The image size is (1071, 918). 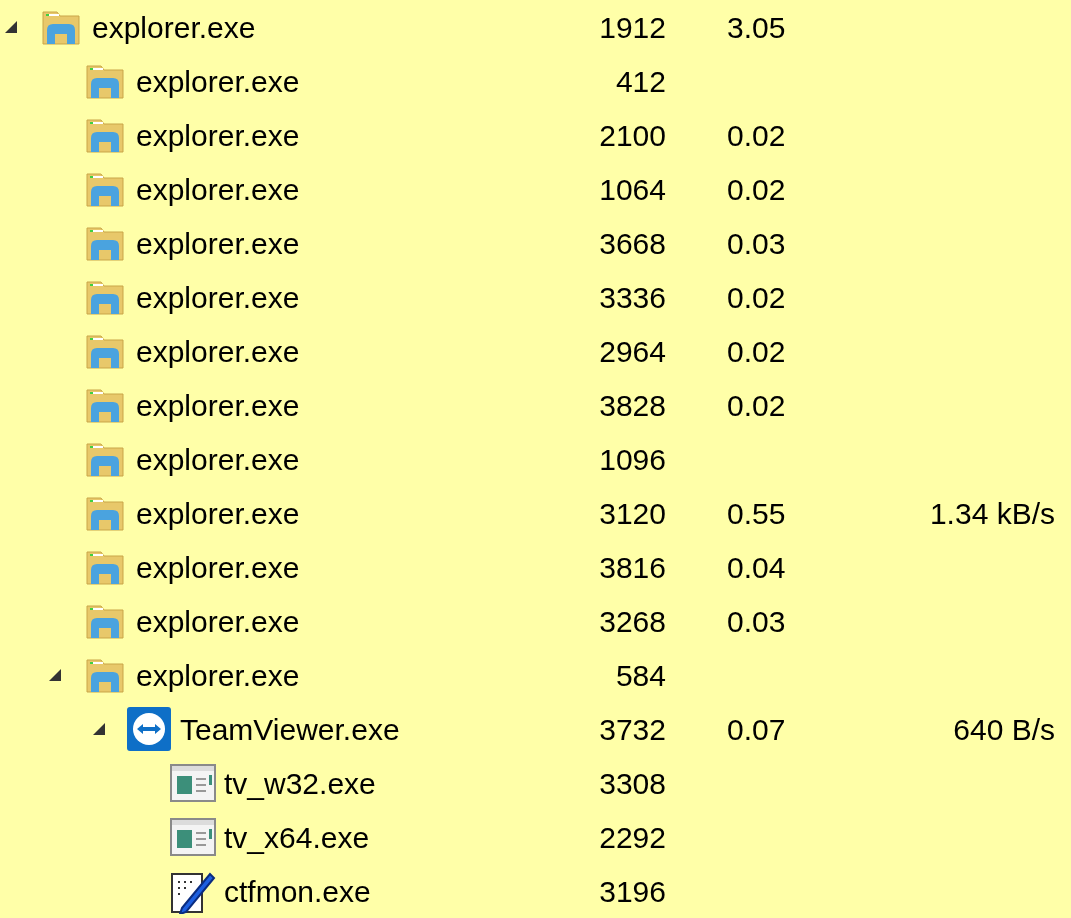 I want to click on pid-cell: 3120, so click(x=632, y=513).